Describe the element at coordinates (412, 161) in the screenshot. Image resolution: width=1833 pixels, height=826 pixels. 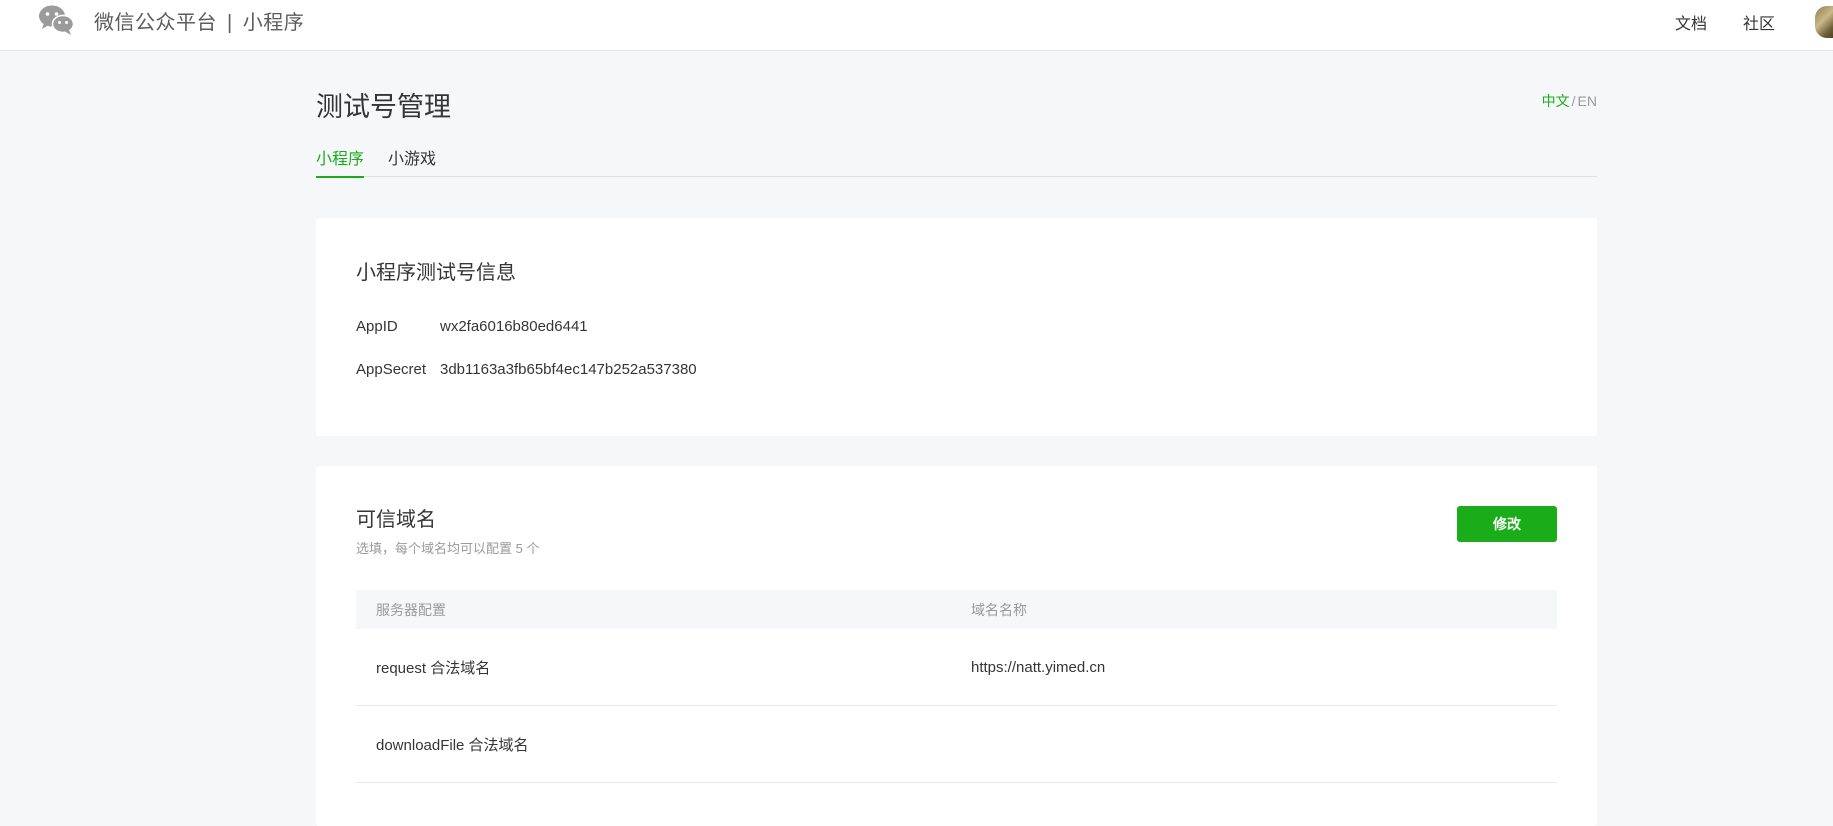
I see `tab-minigame: 小游戏` at that location.